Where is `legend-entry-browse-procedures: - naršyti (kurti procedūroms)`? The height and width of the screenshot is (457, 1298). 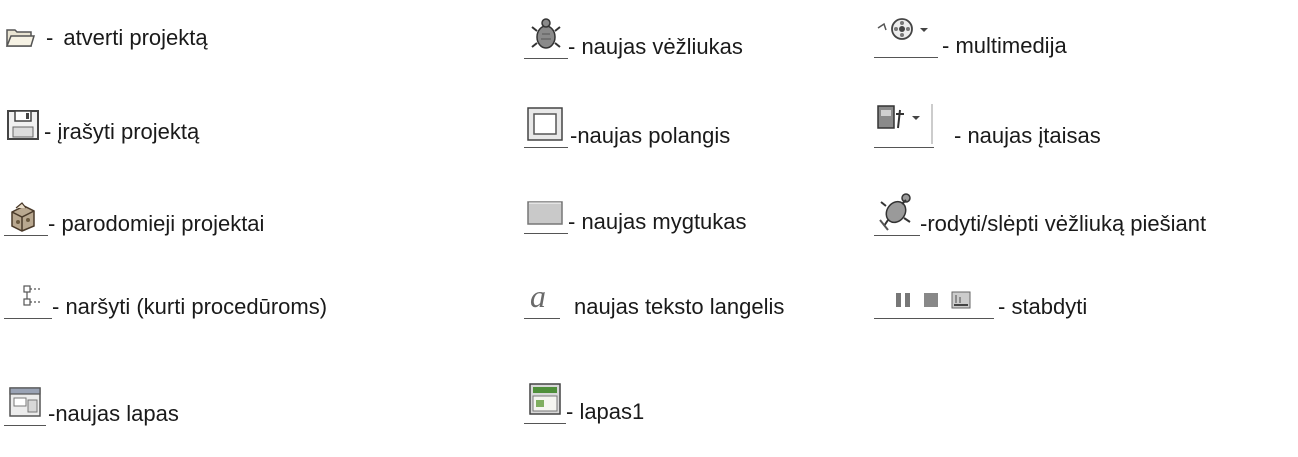
legend-entry-browse-procedures: - naršyti (kurti procedūroms) is located at coordinates (165, 301).